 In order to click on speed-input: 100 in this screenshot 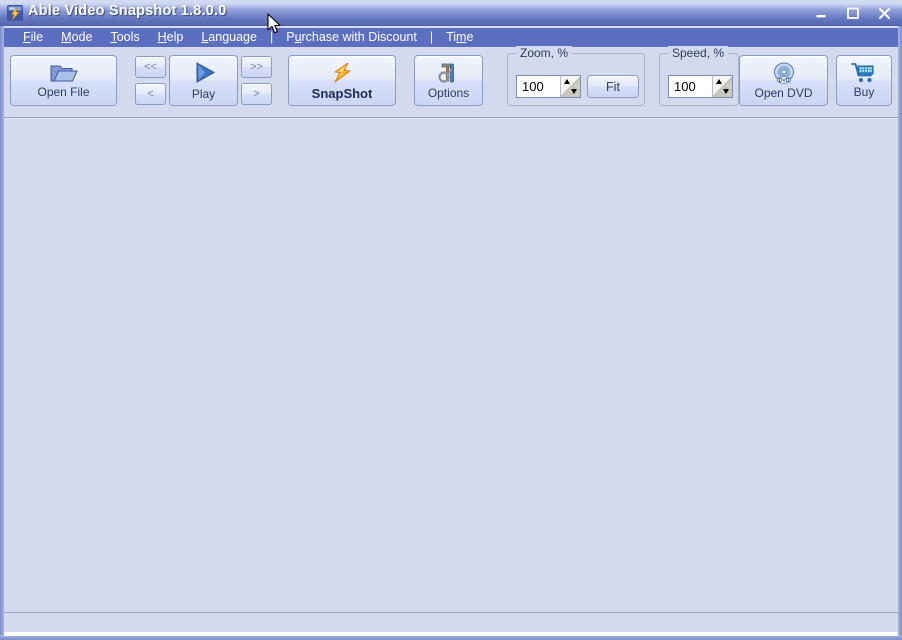, I will do `click(700, 86)`.